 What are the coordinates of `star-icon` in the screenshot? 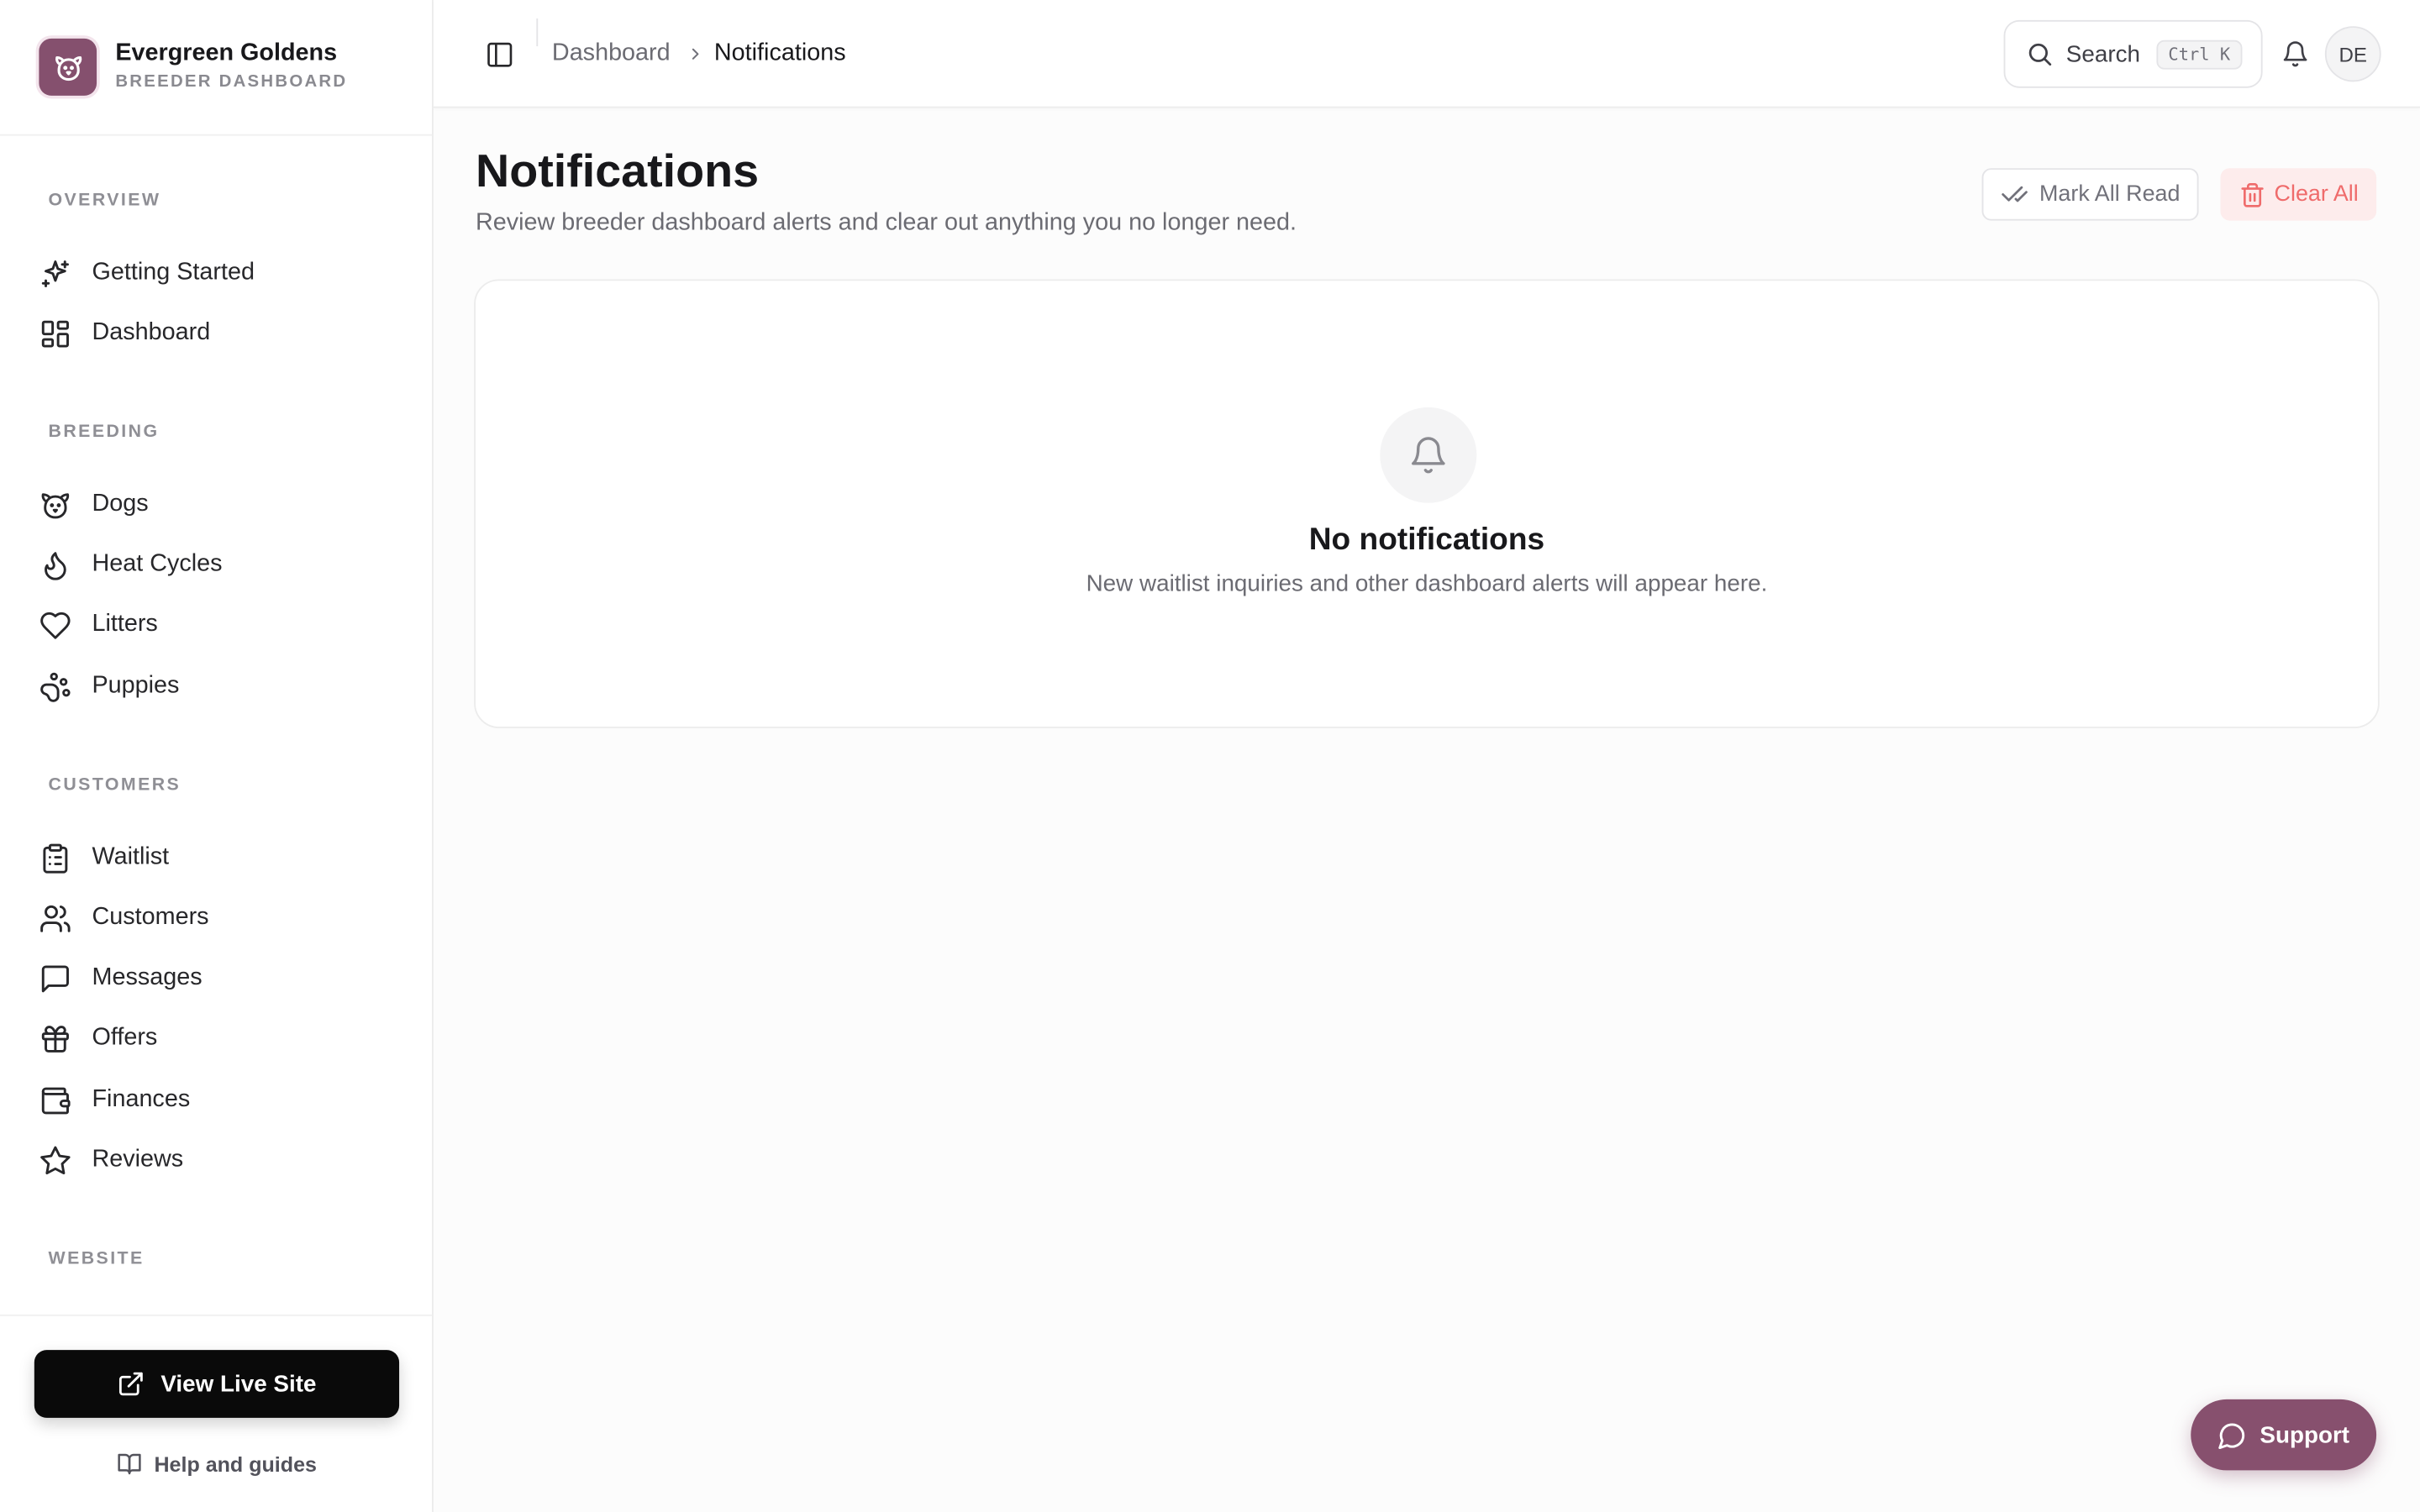 It's located at (55, 1160).